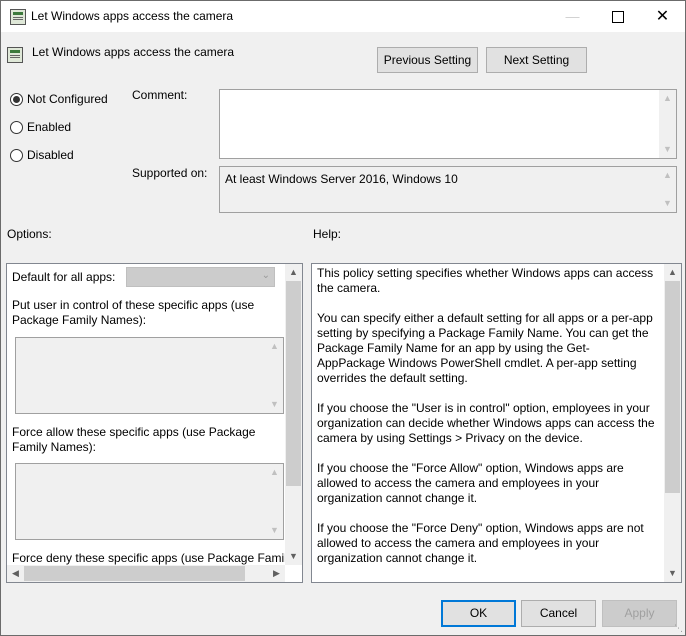 Image resolution: width=686 pixels, height=636 pixels. What do you see at coordinates (327, 234) in the screenshot?
I see `help-heading: Help:` at bounding box center [327, 234].